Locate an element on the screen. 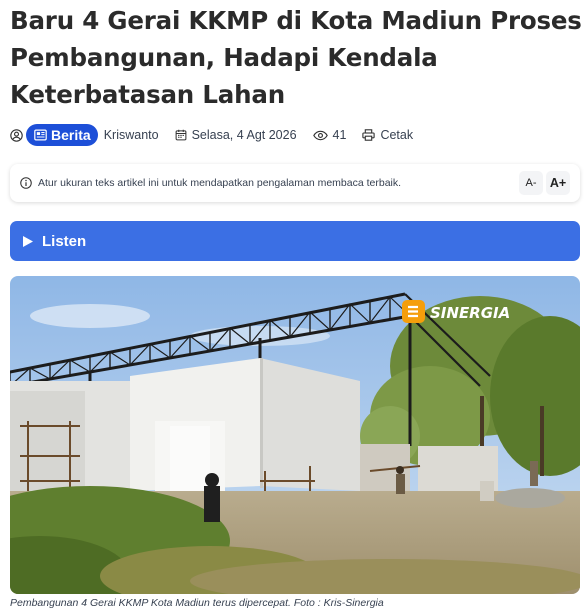  author-label: Kriswanto is located at coordinates (131, 135).